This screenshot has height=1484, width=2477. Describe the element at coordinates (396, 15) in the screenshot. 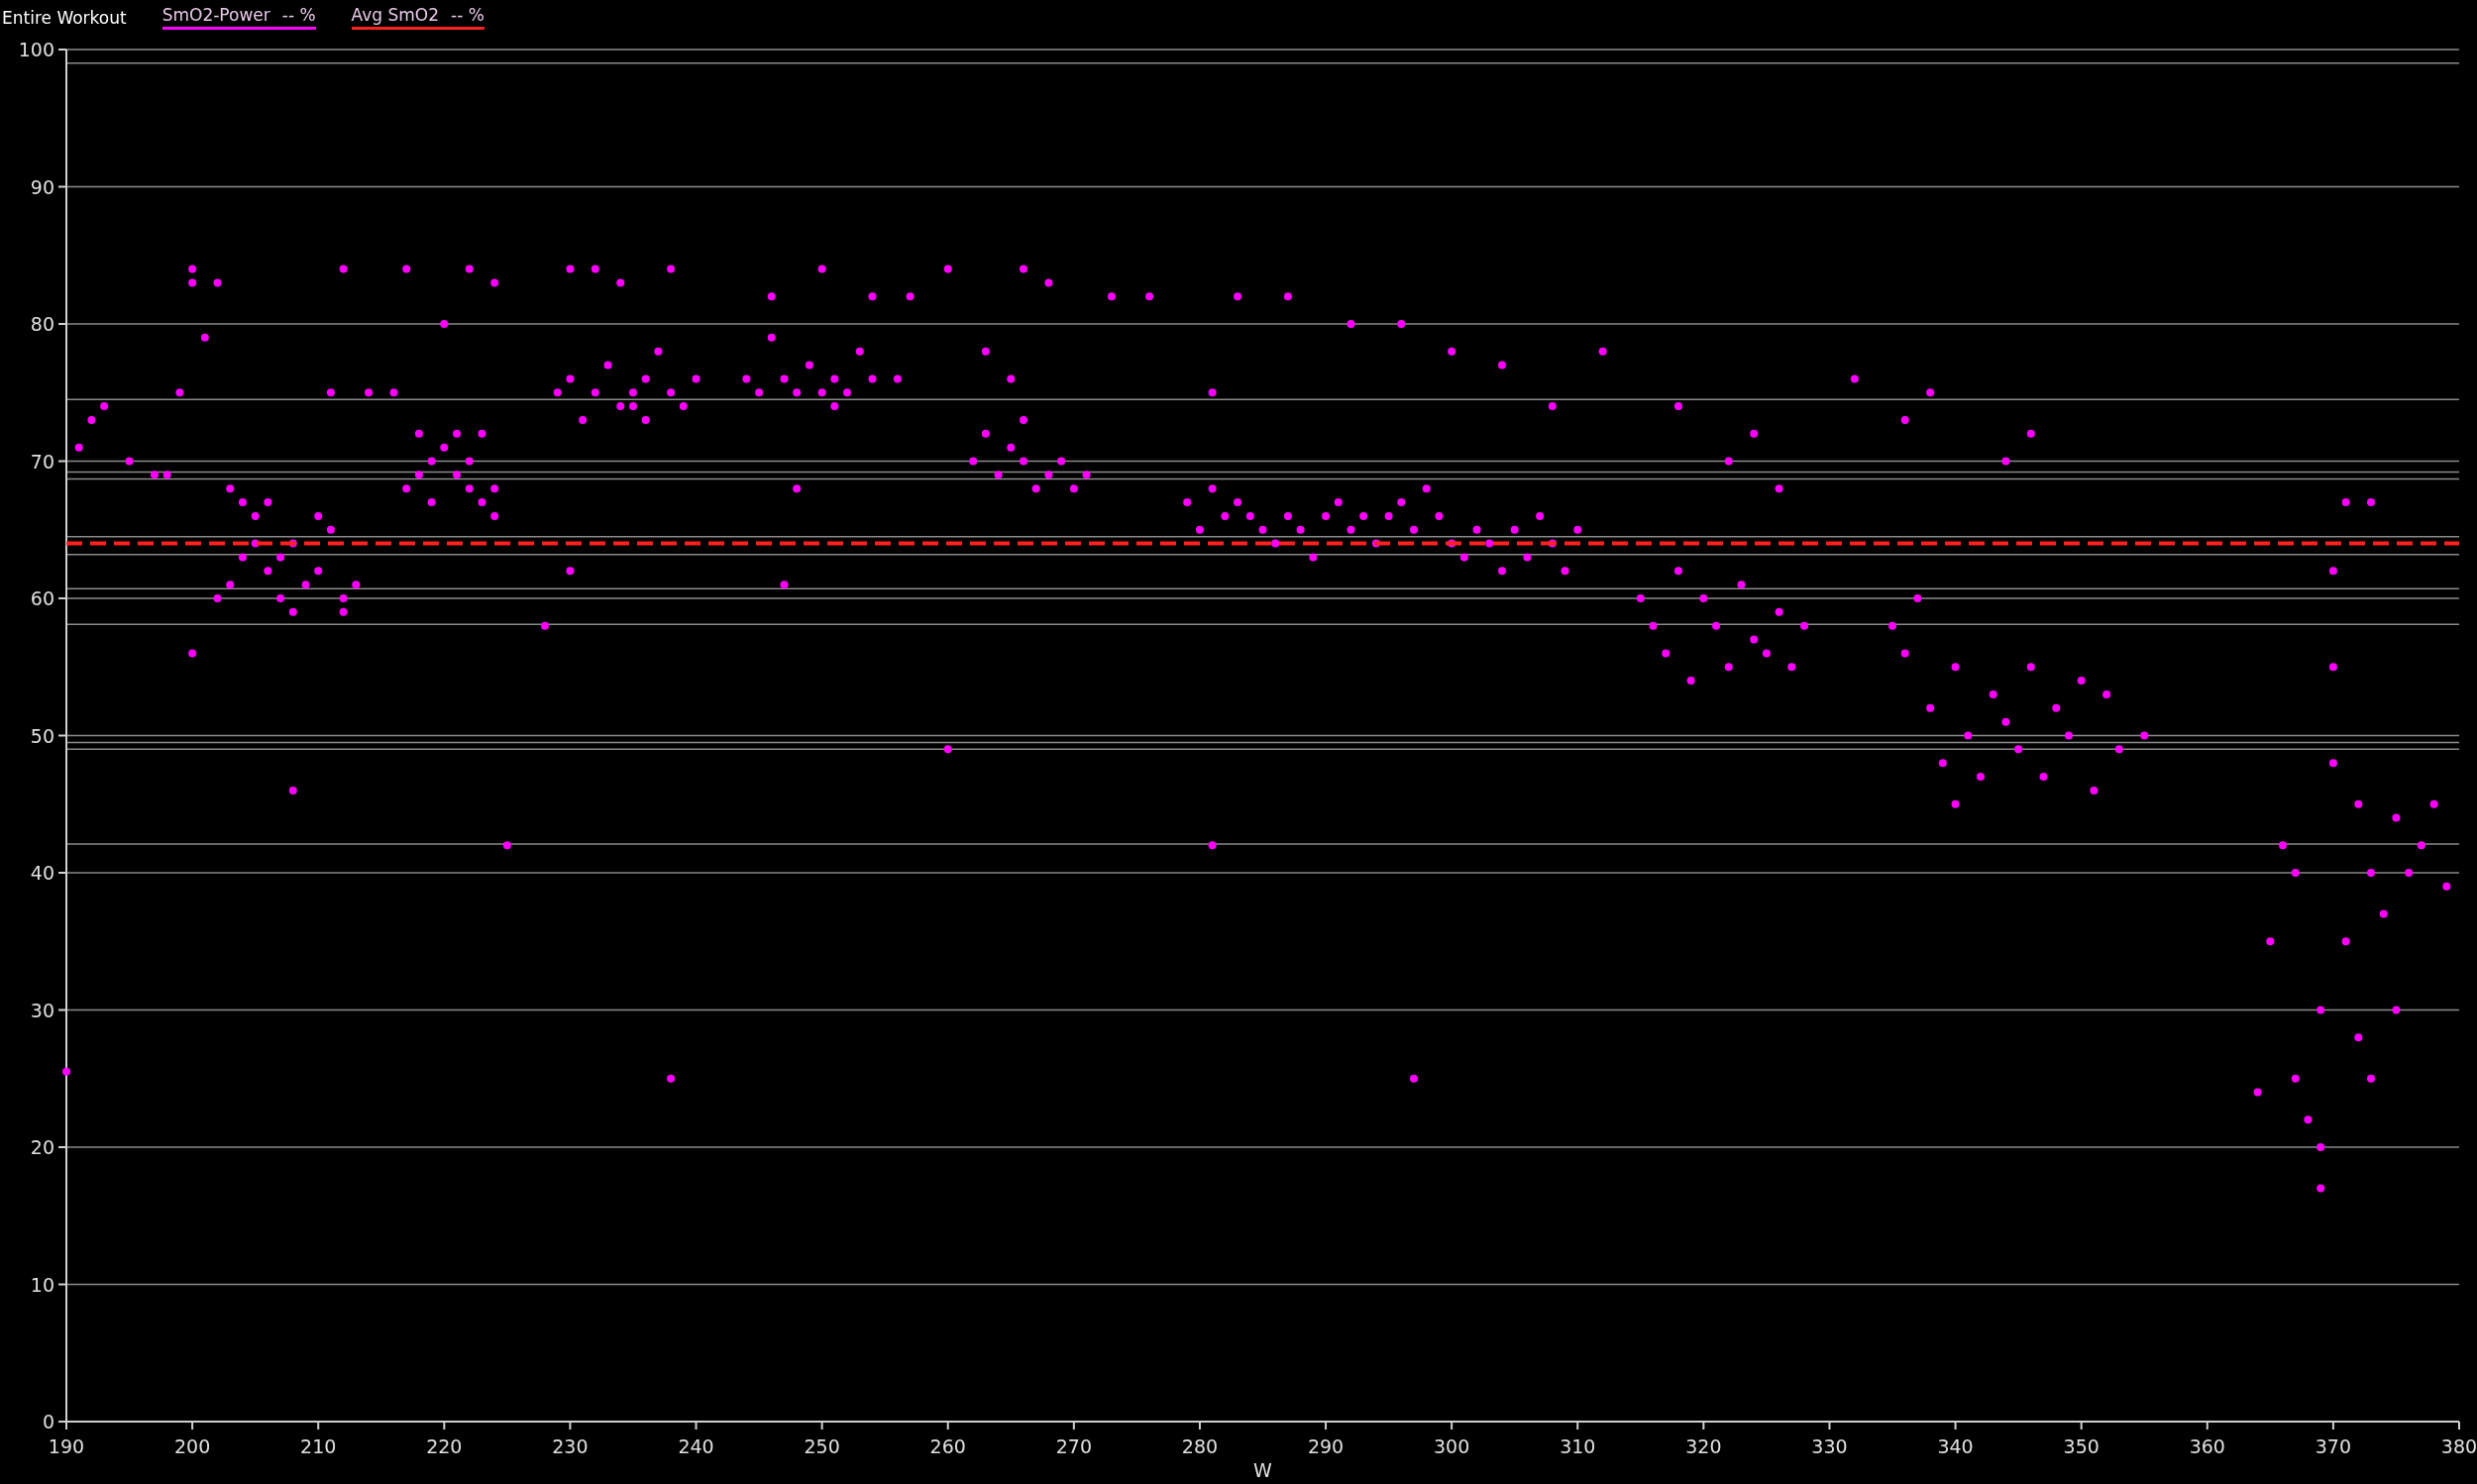

I see `legend-label: Avg SmO2` at that location.